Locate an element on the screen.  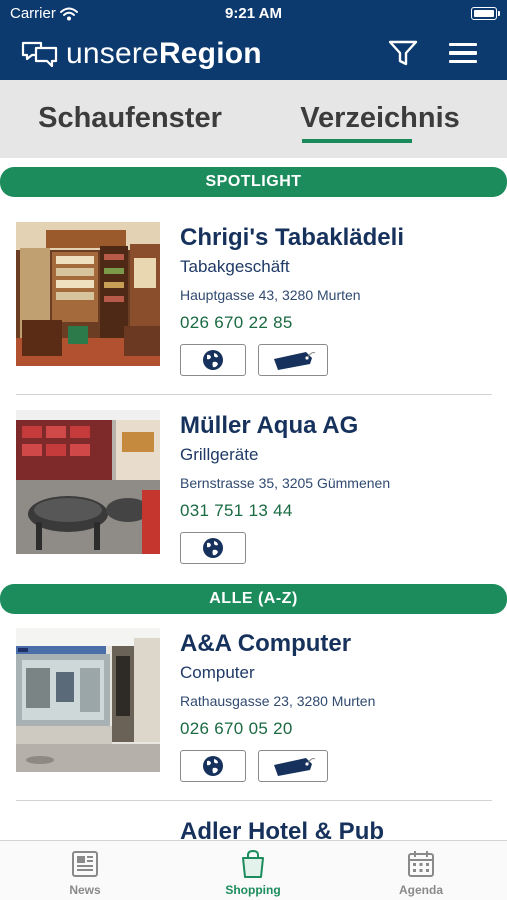
status-bar: Carrier 9:21 AM is located at coordinates (253, 14).